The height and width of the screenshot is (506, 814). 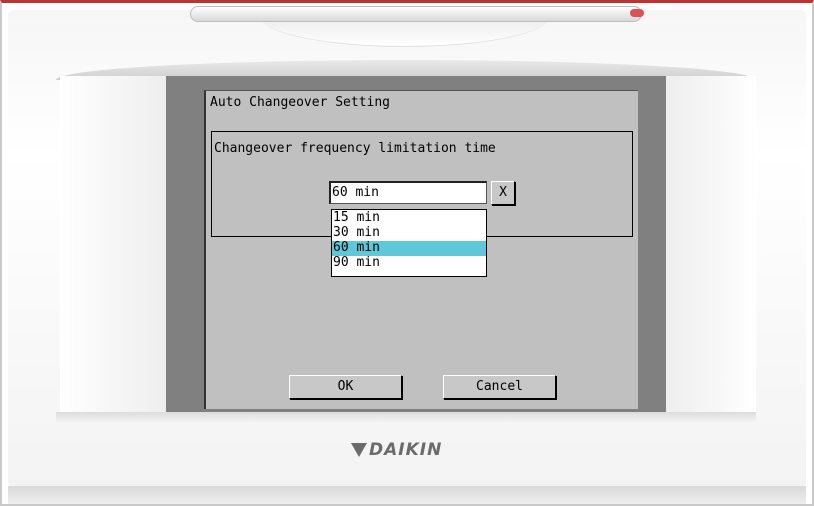 I want to click on dialog-title: Auto Changeover Setting, so click(x=300, y=102).